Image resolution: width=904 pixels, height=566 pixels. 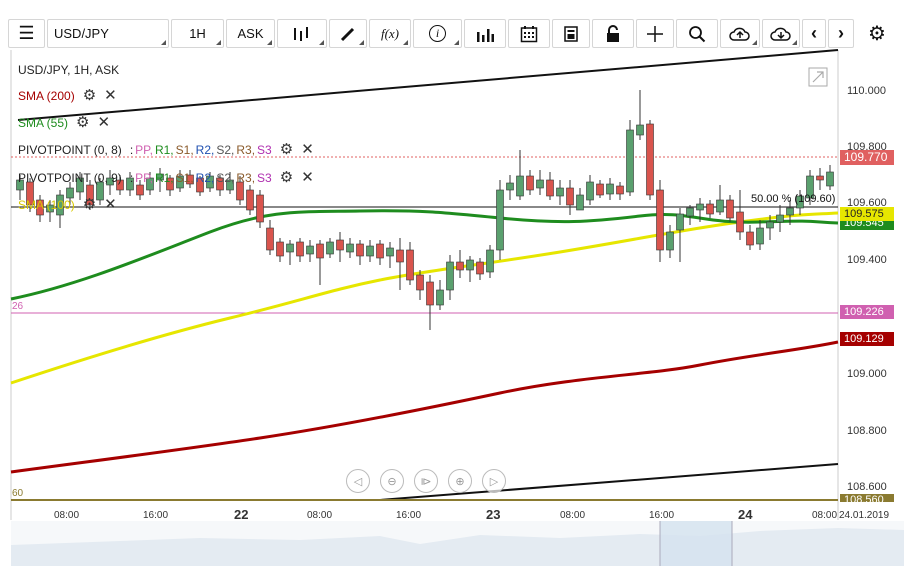 I want to click on triangle-right-icon: ▷, so click(x=494, y=481).